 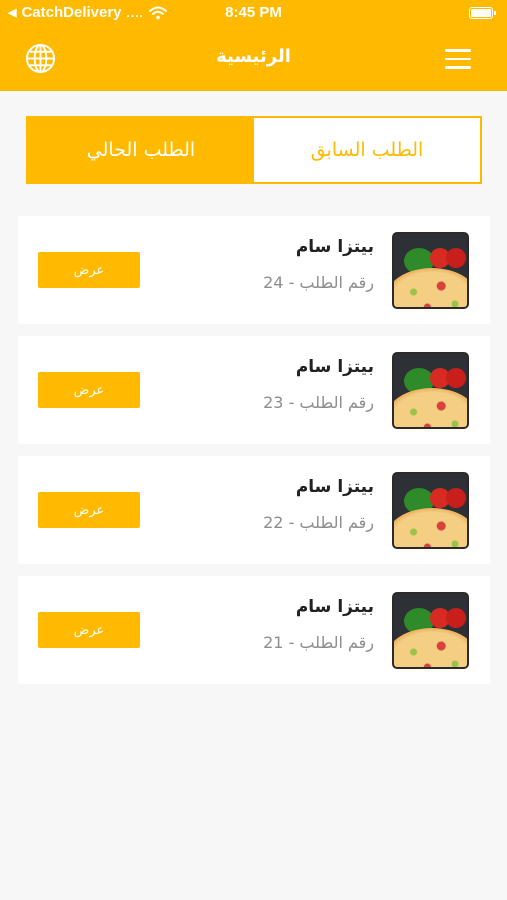 What do you see at coordinates (254, 390) in the screenshot?
I see `order-card: بيتزا سام رقم الطلب - 23 عرض` at bounding box center [254, 390].